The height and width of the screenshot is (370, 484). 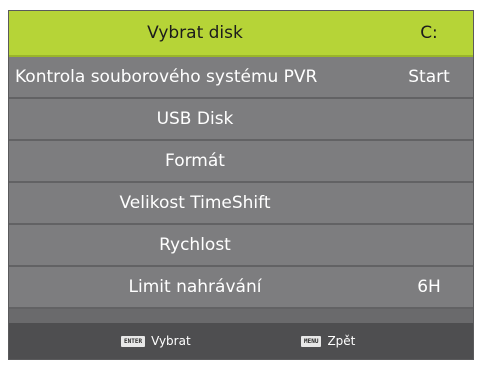 I want to click on menu-item-timeshift-size: Velikost TimeShift, so click(x=241, y=204).